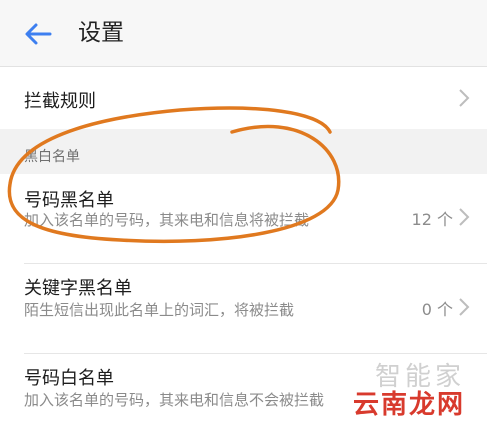 This screenshot has width=487, height=424. Describe the element at coordinates (78, 288) in the screenshot. I see `keyword-blacklist-title: 关键字黑名单` at that location.